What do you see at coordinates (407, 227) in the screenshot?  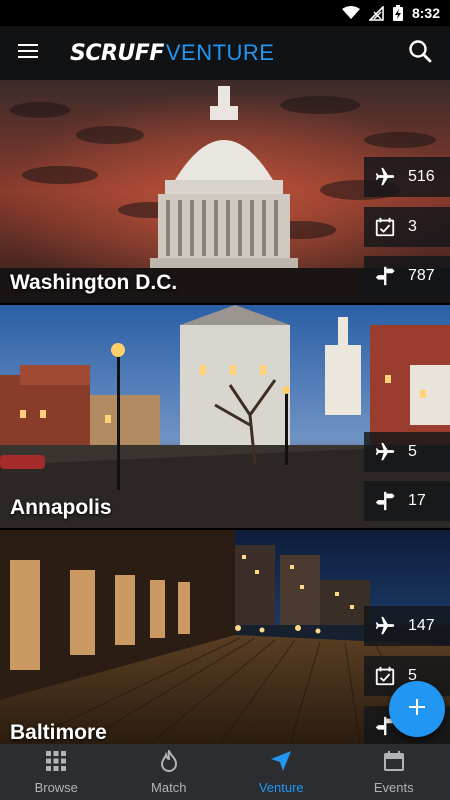 I see `stat-events-washington: 3` at bounding box center [407, 227].